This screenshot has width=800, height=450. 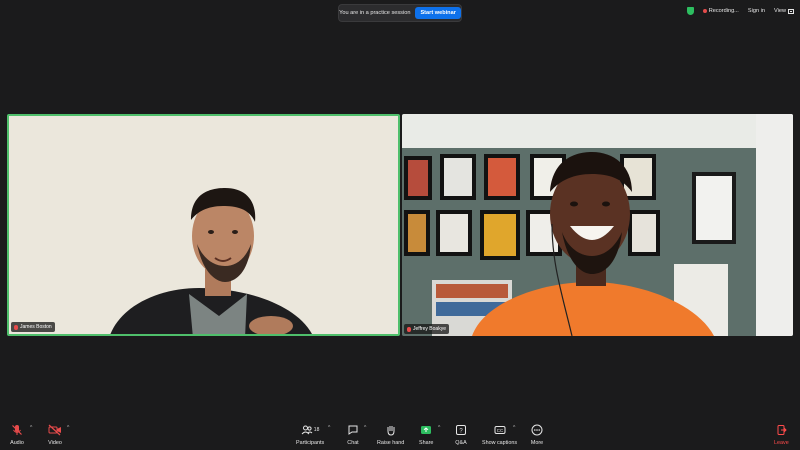 I want to click on video-button: Video, so click(x=55, y=434).